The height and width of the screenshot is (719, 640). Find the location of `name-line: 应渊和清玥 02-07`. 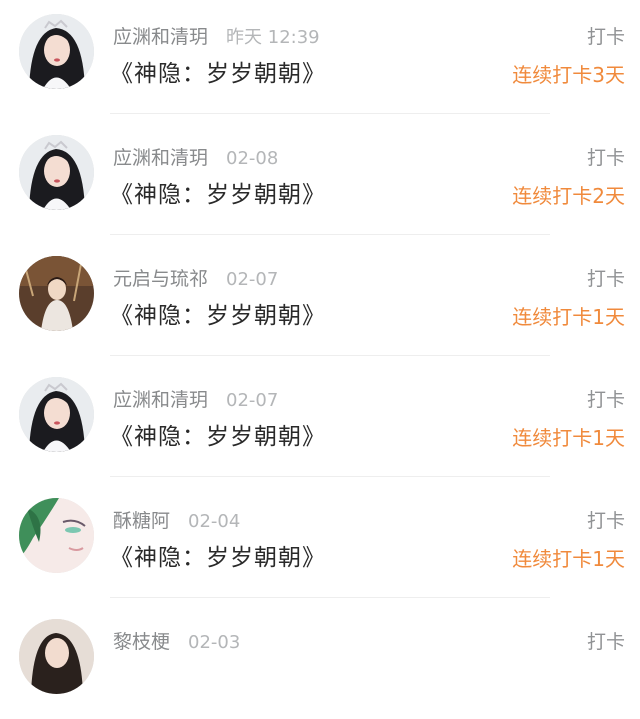

name-line: 应渊和清玥 02-07 is located at coordinates (195, 400).